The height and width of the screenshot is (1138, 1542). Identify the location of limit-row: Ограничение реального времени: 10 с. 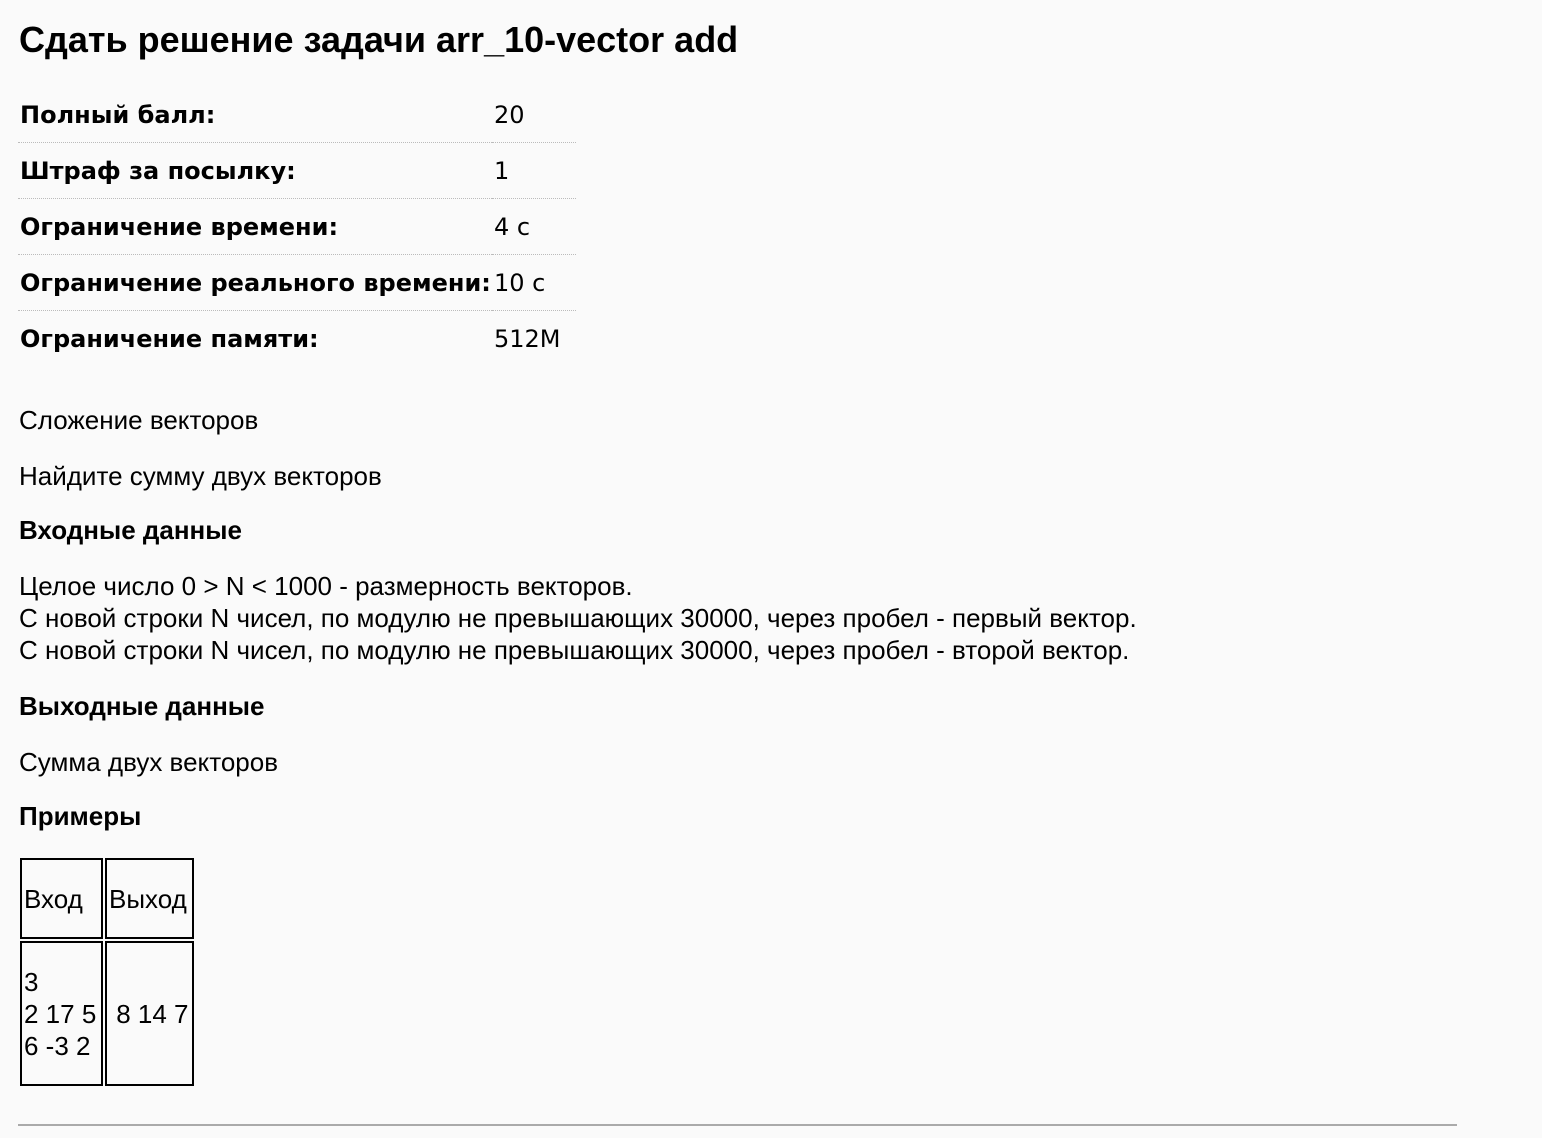
(297, 282).